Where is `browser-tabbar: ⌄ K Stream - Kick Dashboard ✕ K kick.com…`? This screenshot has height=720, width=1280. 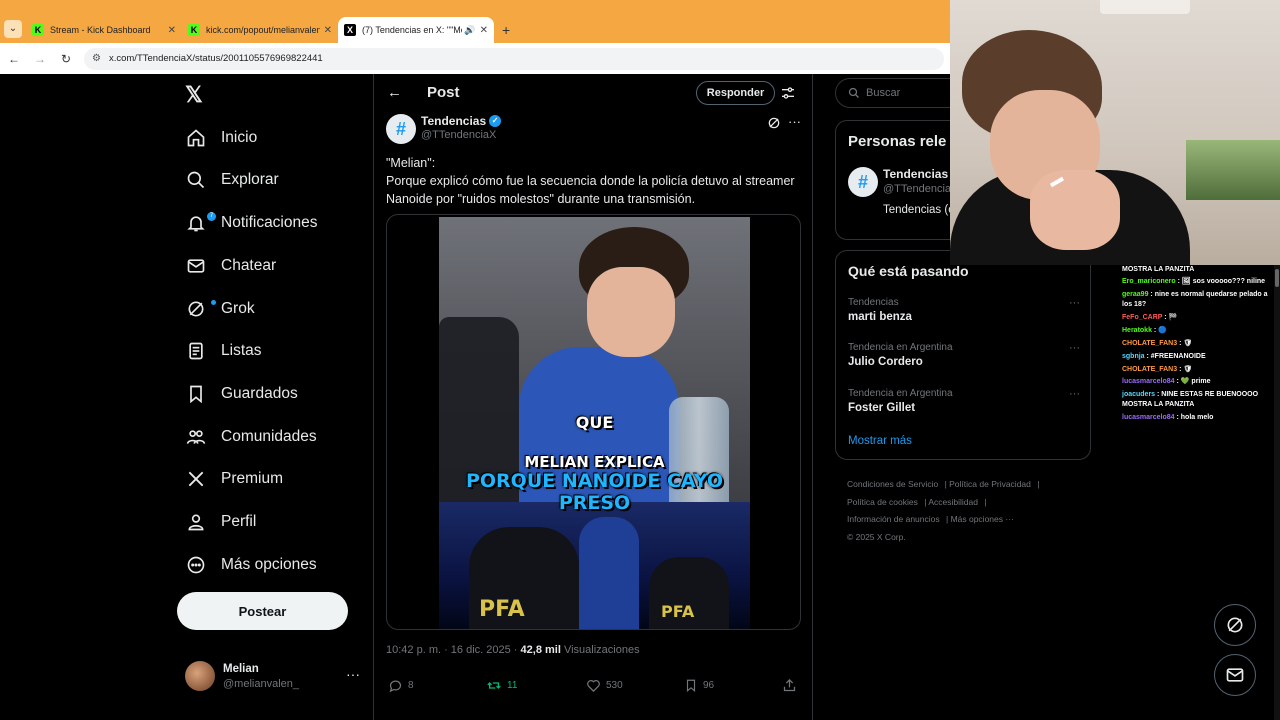
browser-tabbar: ⌄ K Stream - Kick Dashboard ✕ K kick.com… is located at coordinates (475, 21).